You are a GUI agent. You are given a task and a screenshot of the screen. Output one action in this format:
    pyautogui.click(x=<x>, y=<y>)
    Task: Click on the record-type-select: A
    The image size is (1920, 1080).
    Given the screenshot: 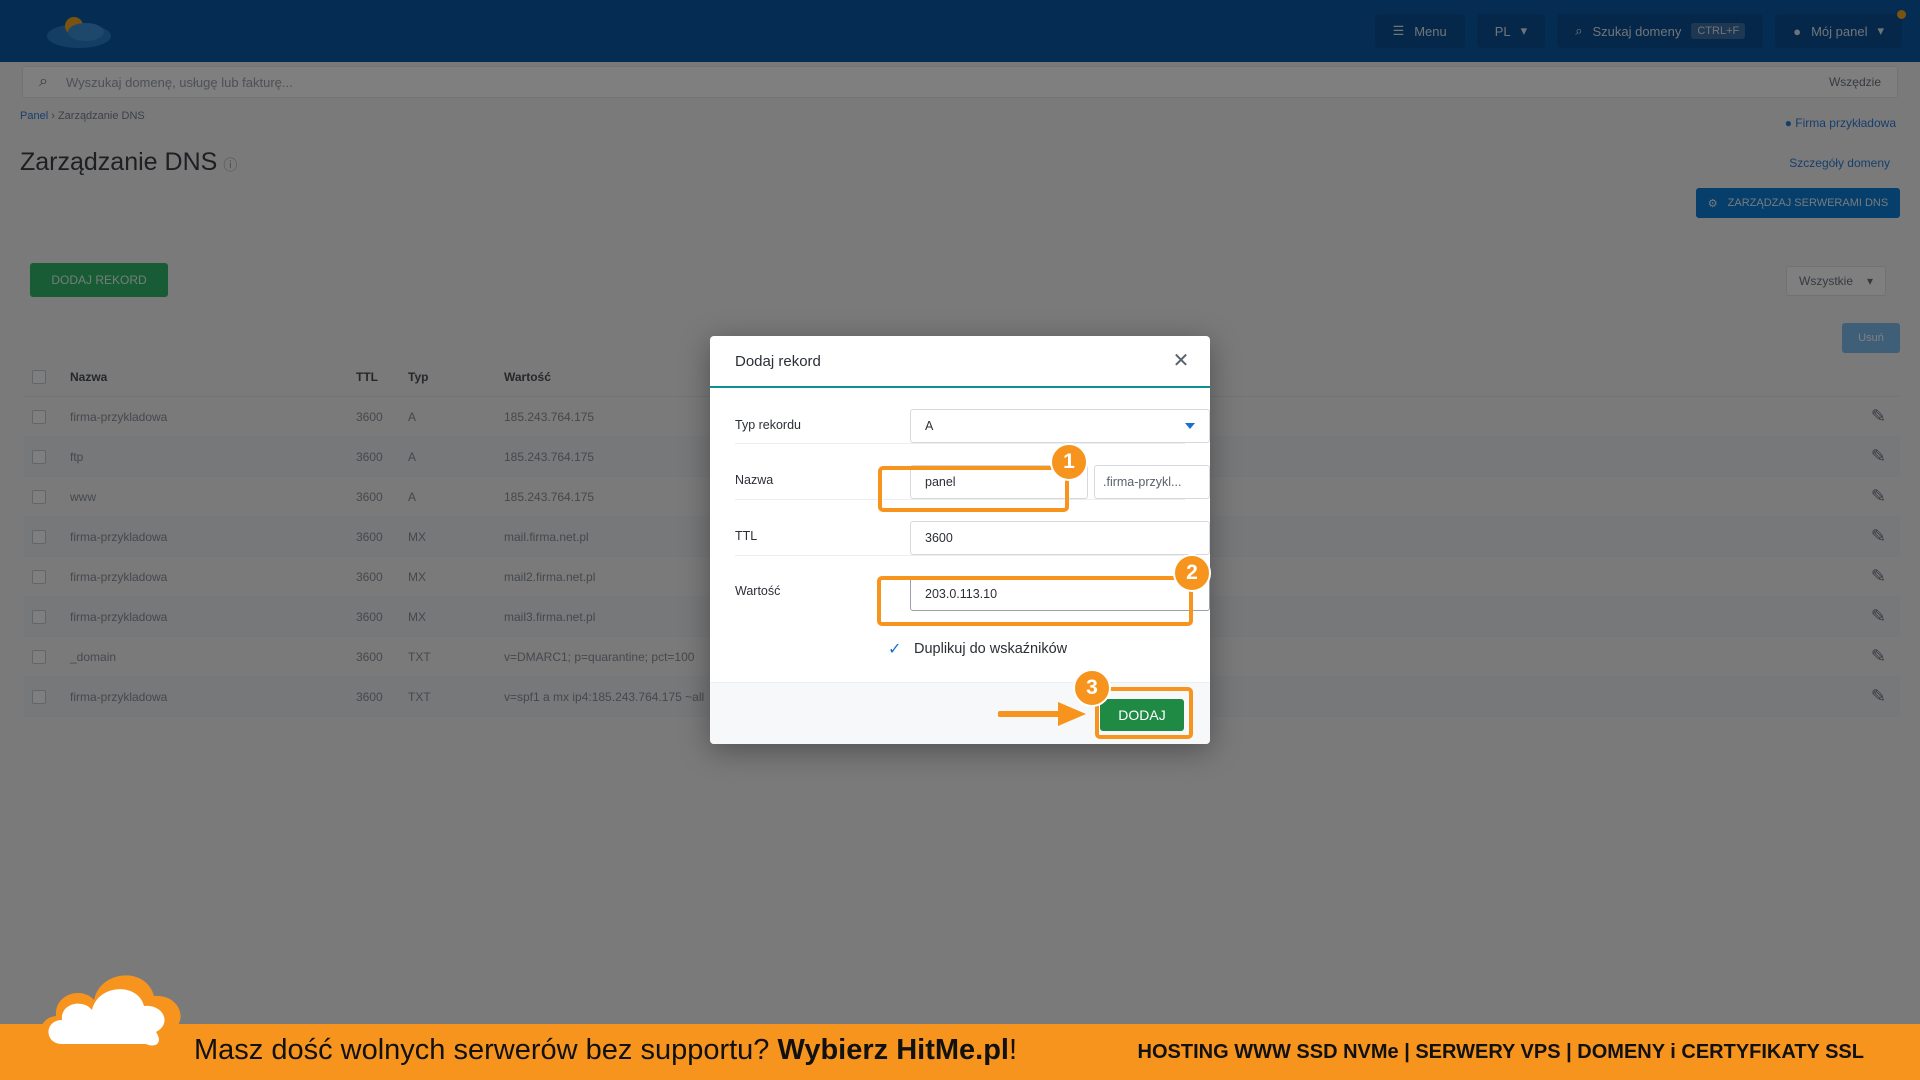 What is the action you would take?
    pyautogui.click(x=1060, y=426)
    